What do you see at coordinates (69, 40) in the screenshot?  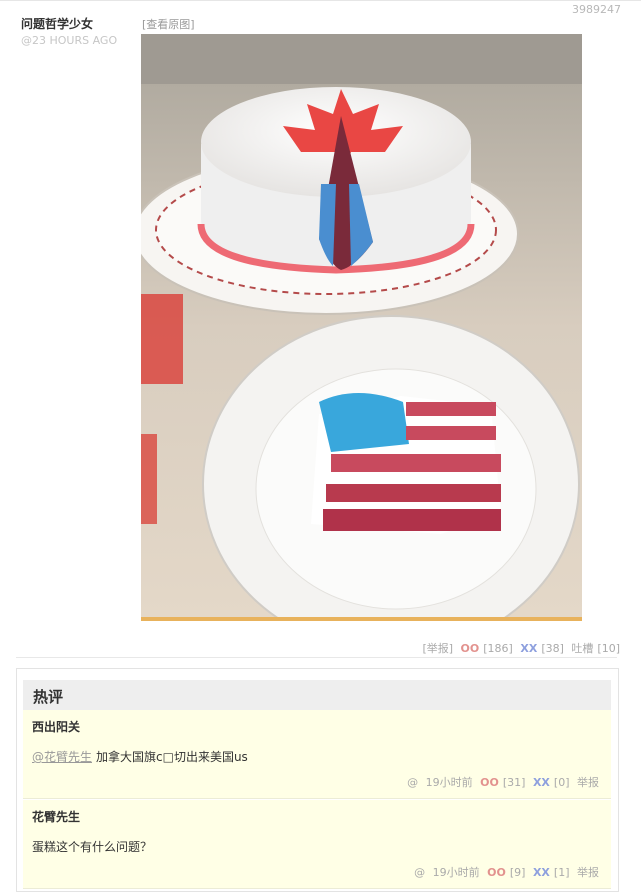 I see `post-time: @23 HOURS AGO` at bounding box center [69, 40].